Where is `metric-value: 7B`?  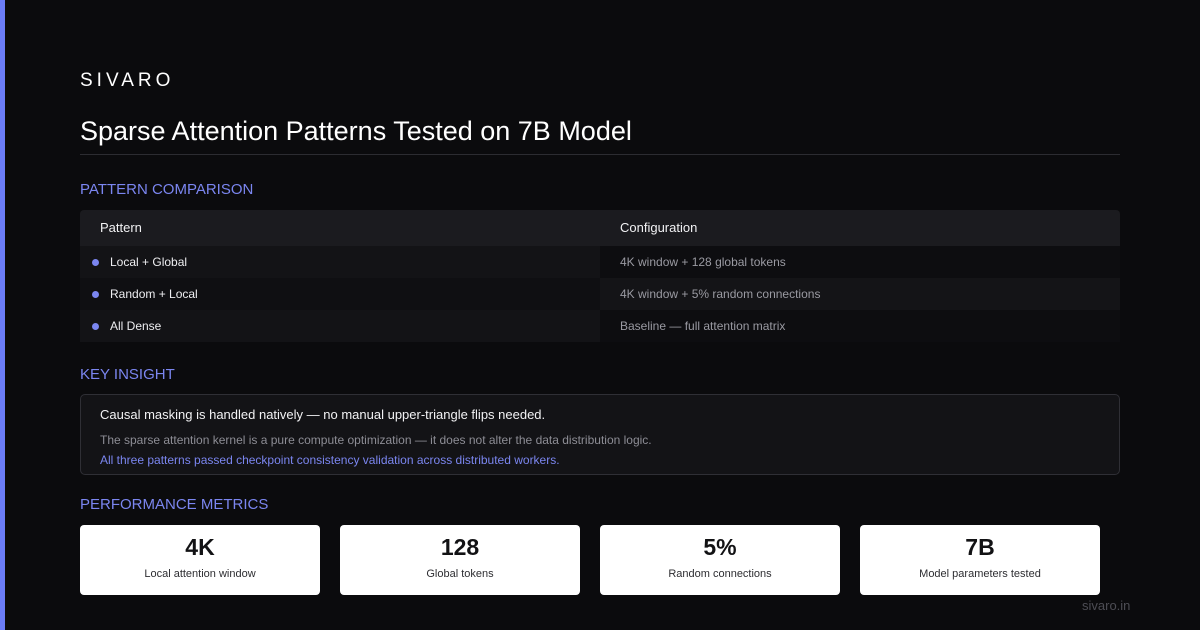 metric-value: 7B is located at coordinates (980, 547).